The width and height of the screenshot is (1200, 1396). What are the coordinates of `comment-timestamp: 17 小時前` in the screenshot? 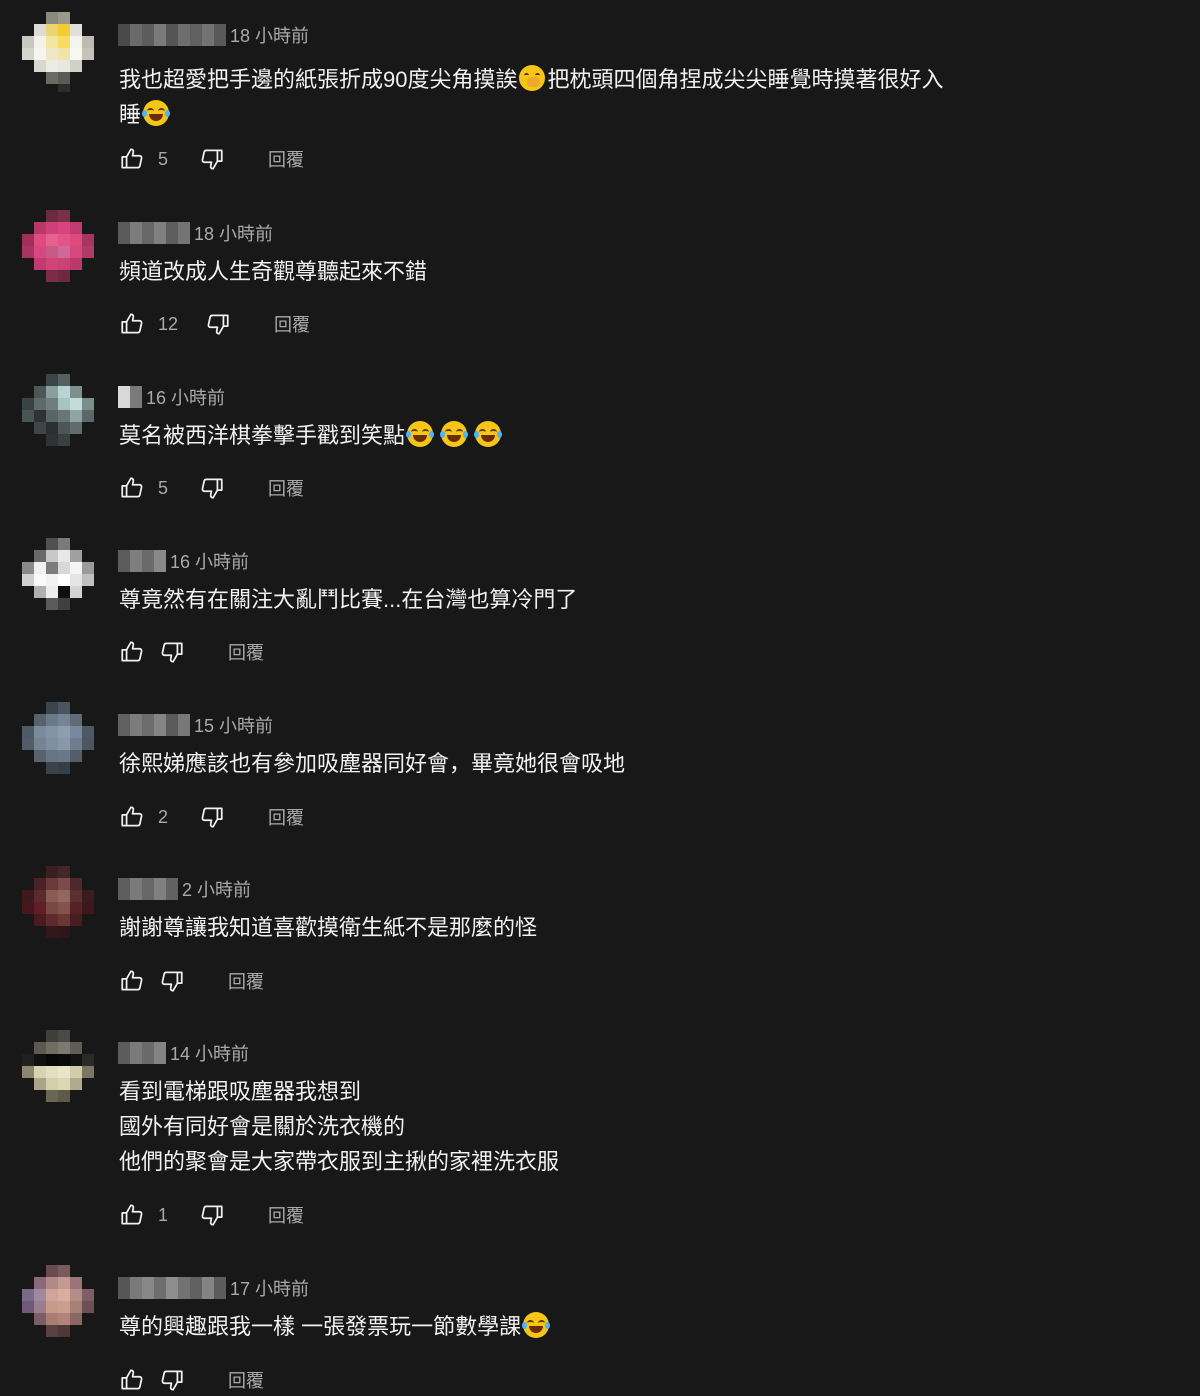 It's located at (269, 1288).